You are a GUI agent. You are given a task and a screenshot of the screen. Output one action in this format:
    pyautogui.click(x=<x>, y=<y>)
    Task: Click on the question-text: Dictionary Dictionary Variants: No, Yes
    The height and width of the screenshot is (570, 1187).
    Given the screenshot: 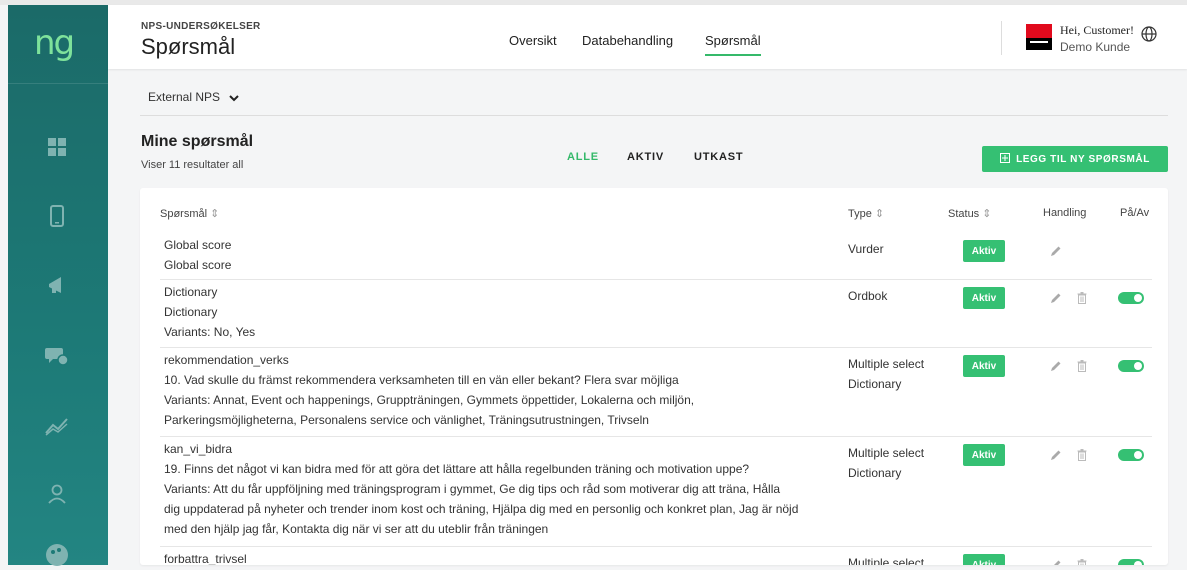 What is the action you would take?
    pyautogui.click(x=209, y=312)
    